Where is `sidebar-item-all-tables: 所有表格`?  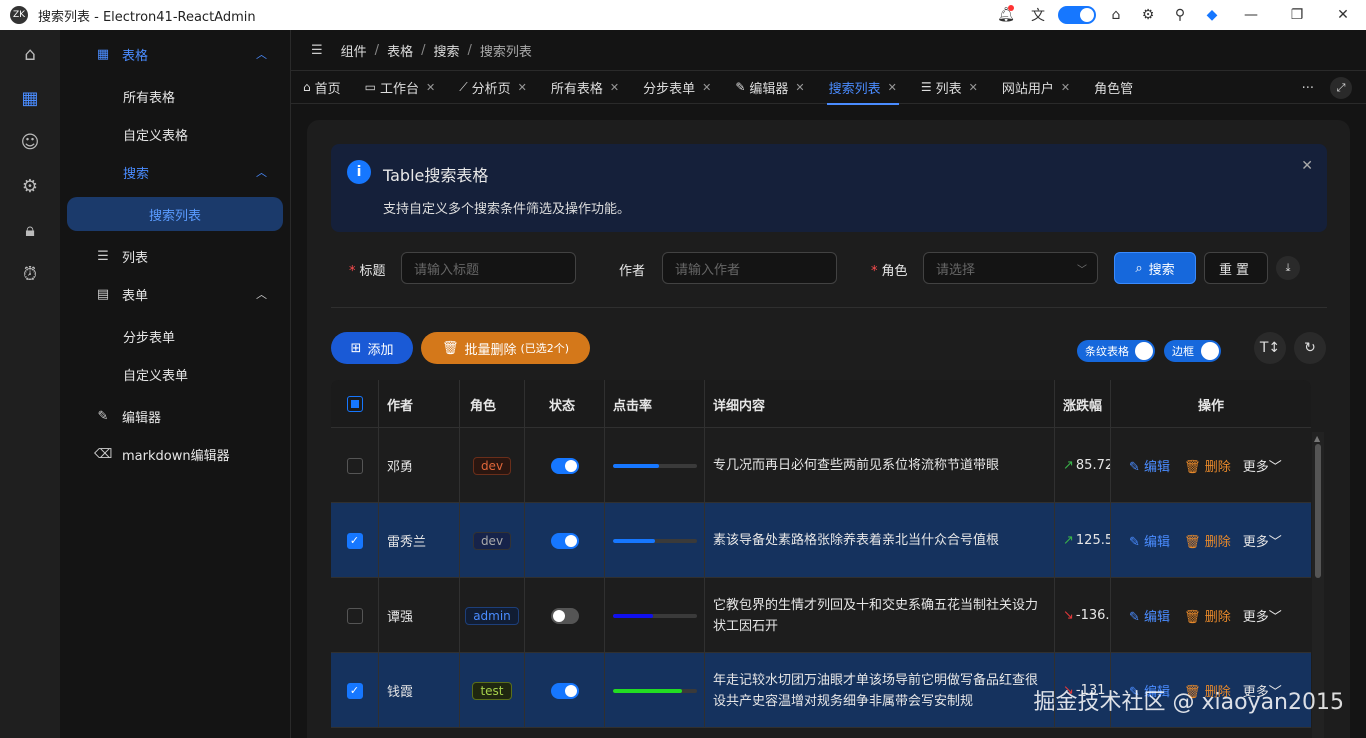
sidebar-item-all-tables: 所有表格 is located at coordinates (175, 96).